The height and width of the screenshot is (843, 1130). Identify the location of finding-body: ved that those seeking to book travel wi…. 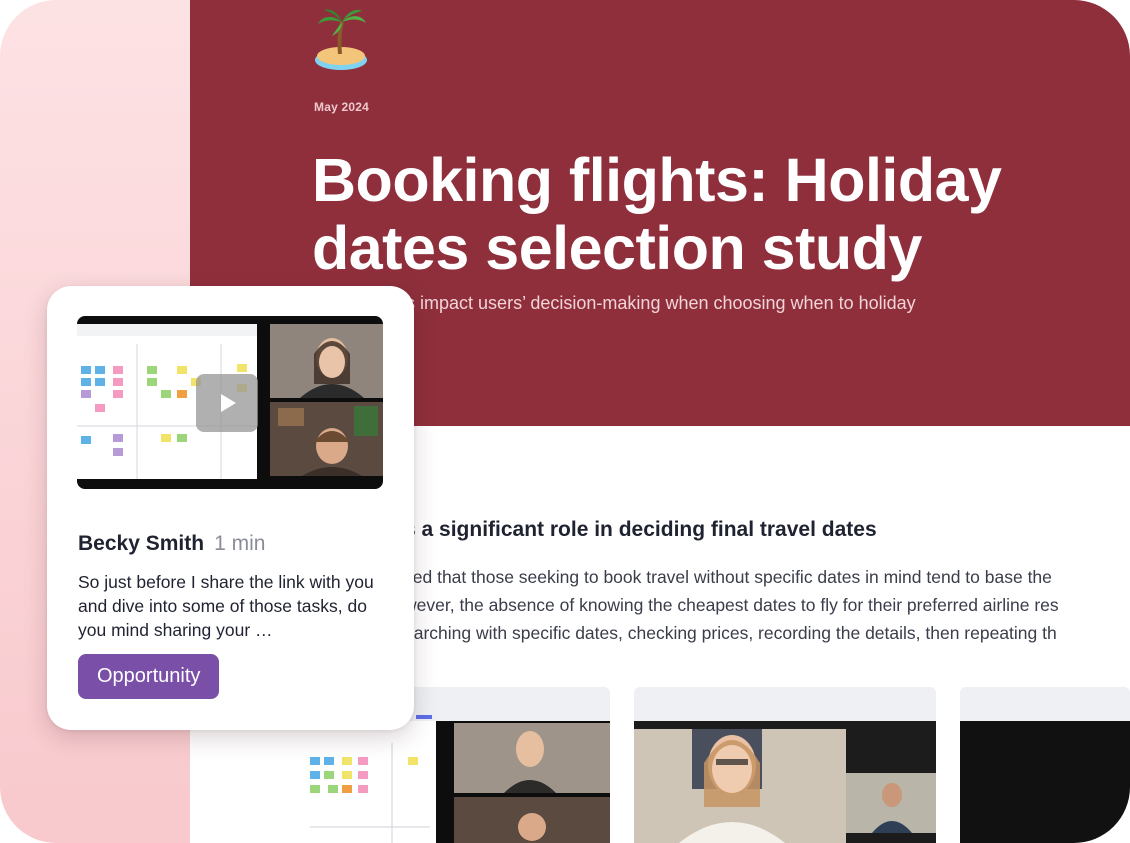
(767, 605).